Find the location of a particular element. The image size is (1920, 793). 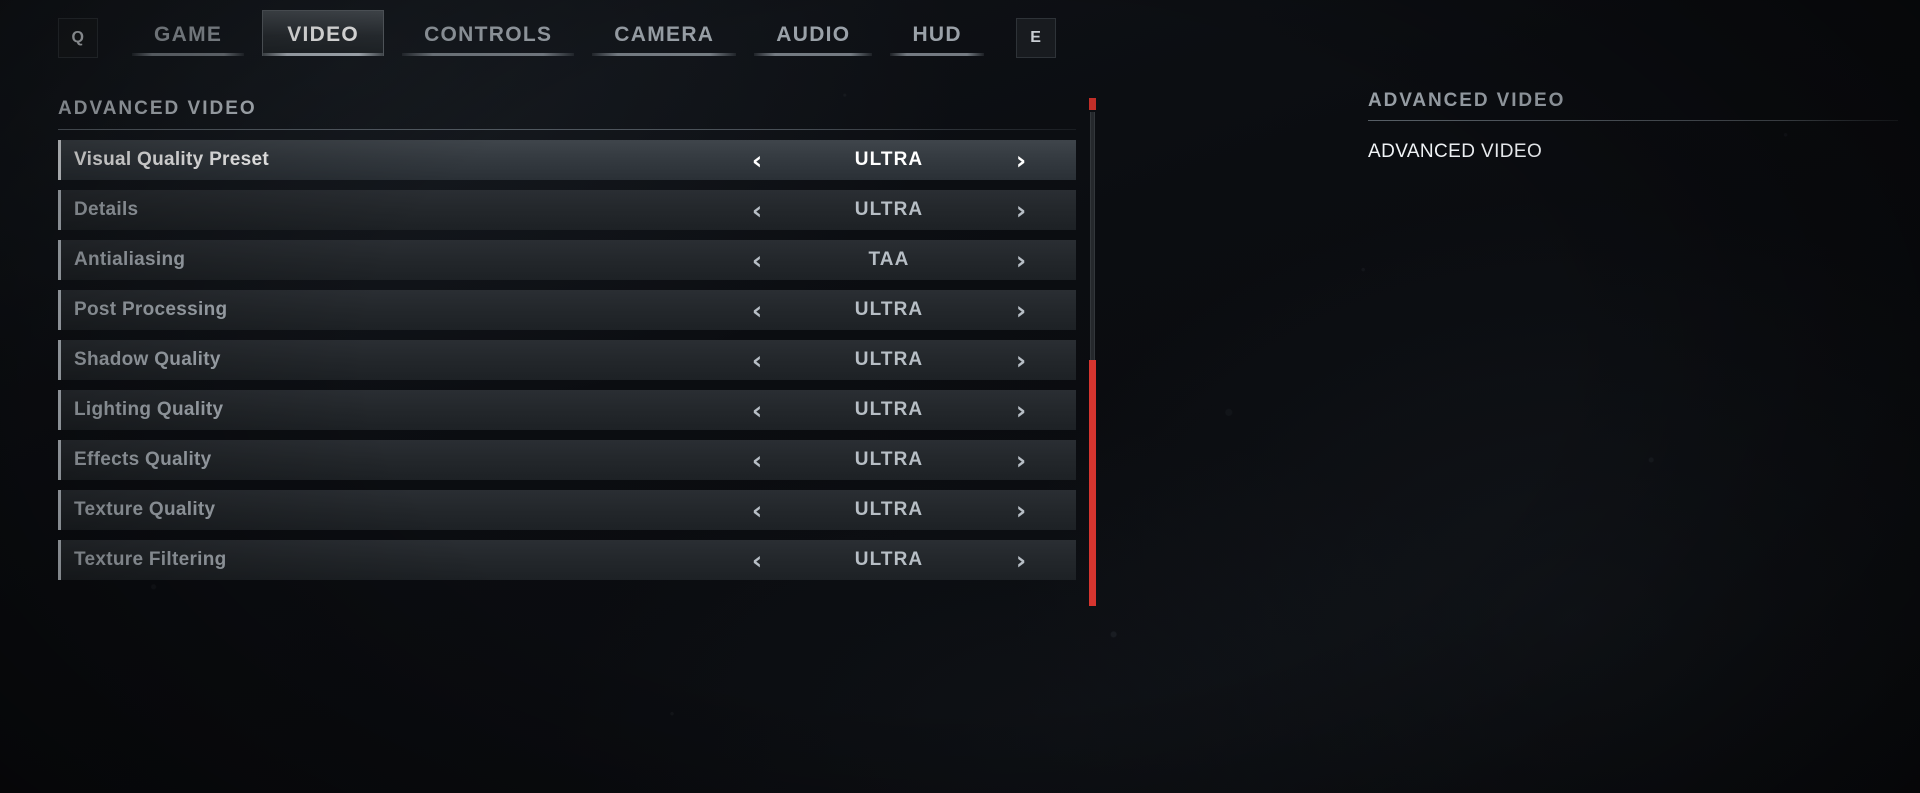

tab-controls: CONTROLS is located at coordinates (488, 33).